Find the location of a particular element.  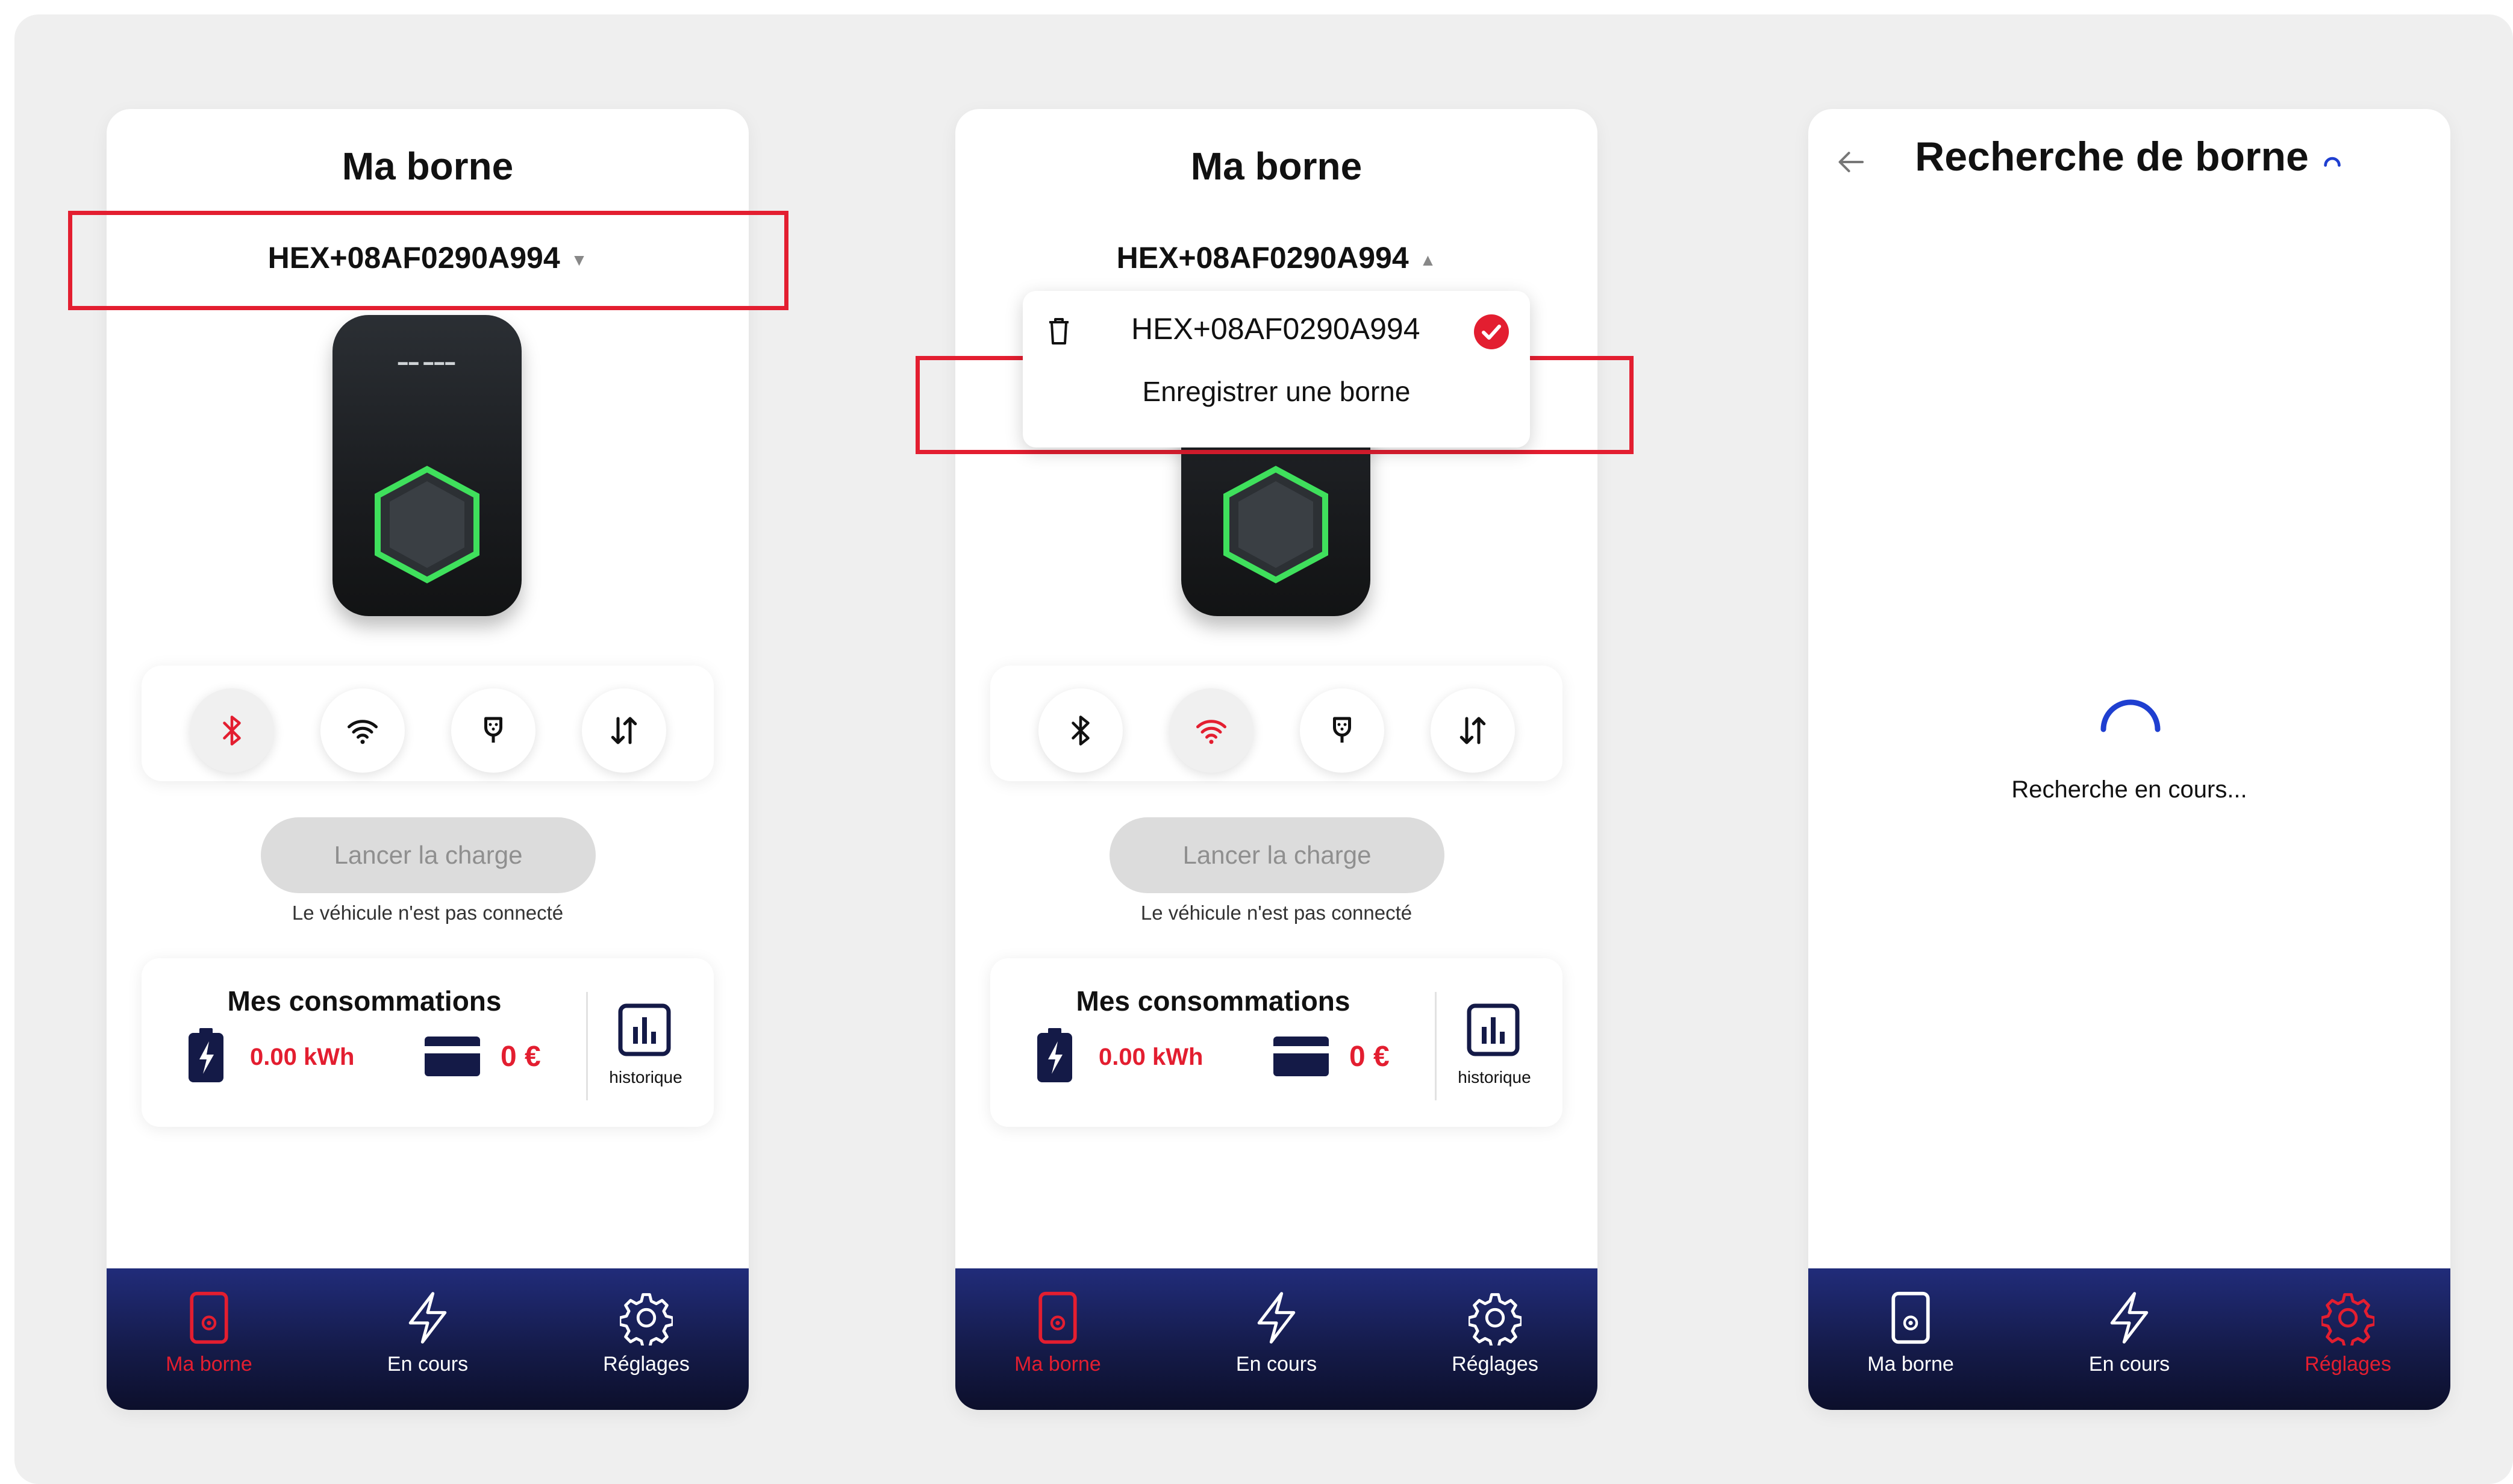

device-name: HEX+08AF0290A994 is located at coordinates (1263, 258).